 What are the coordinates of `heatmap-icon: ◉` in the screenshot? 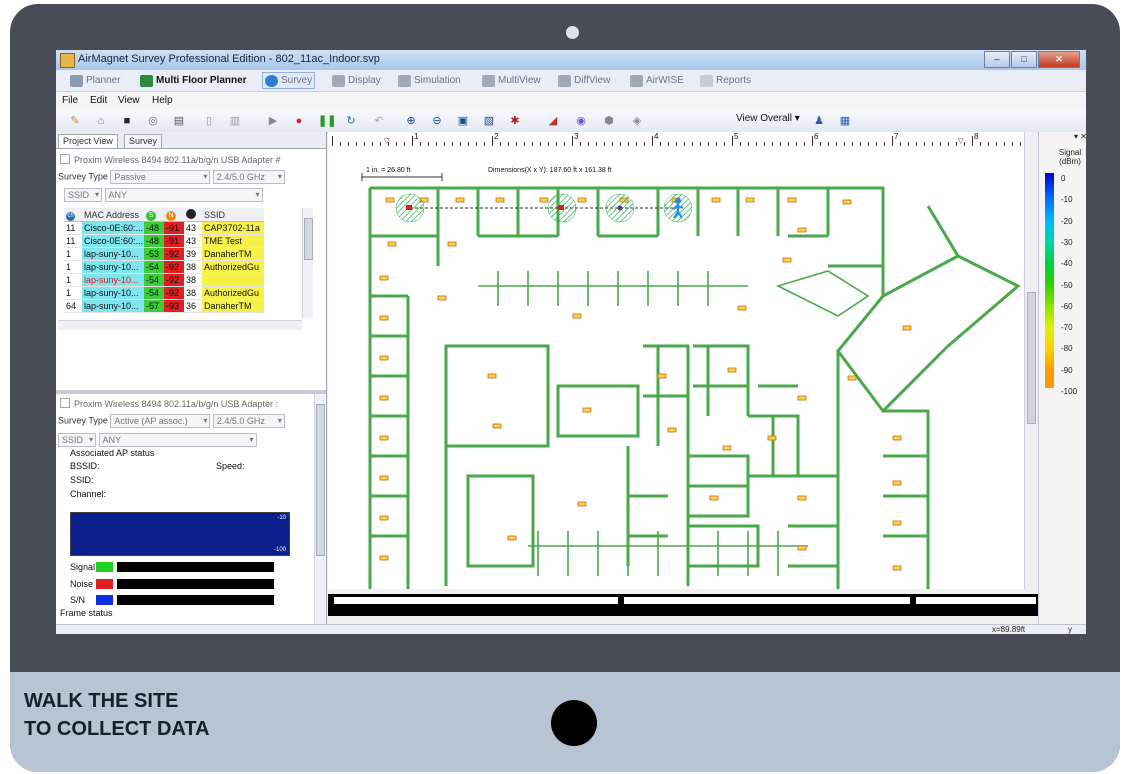 It's located at (581, 121).